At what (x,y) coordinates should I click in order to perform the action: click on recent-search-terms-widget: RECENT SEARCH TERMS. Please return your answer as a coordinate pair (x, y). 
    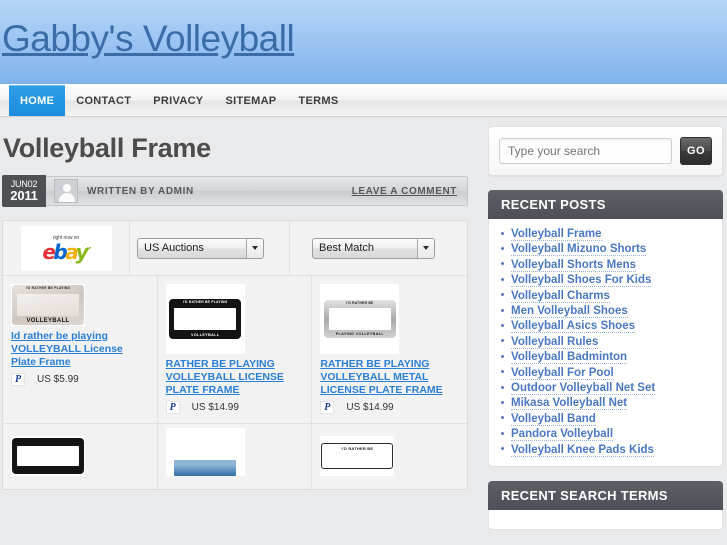
    Looking at the image, I should click on (605, 506).